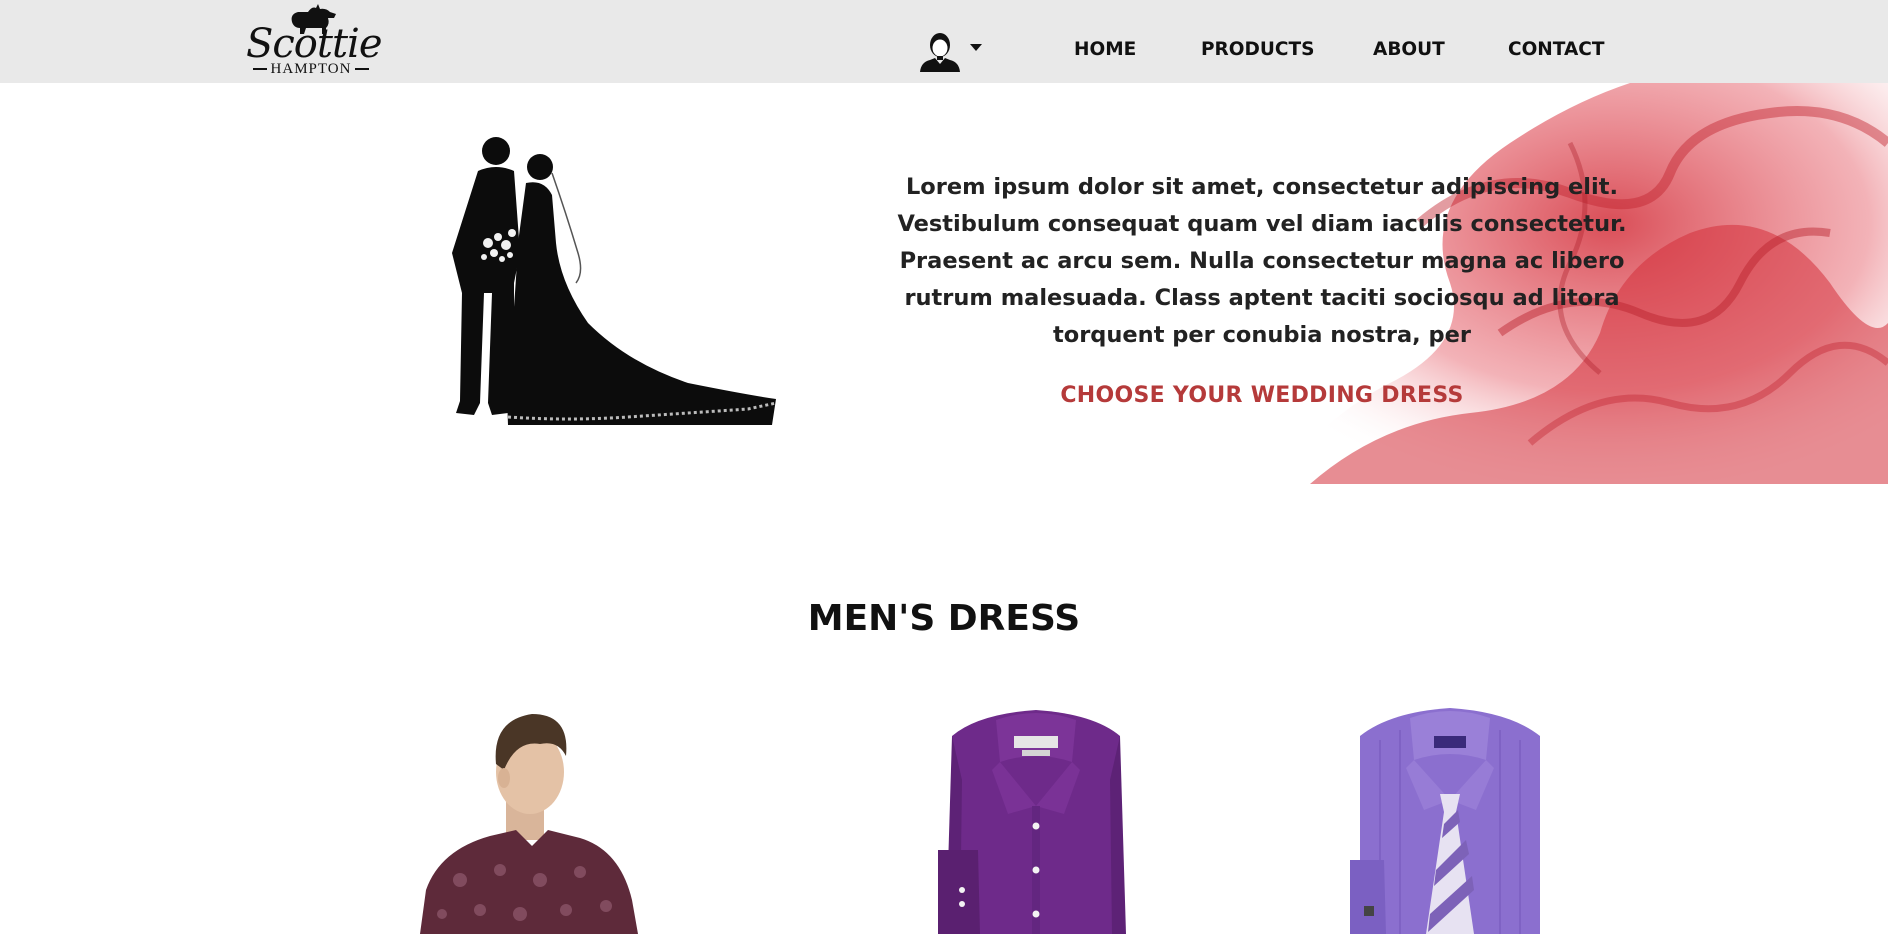 The image size is (1888, 934). What do you see at coordinates (976, 47) in the screenshot?
I see `caret-down-icon` at bounding box center [976, 47].